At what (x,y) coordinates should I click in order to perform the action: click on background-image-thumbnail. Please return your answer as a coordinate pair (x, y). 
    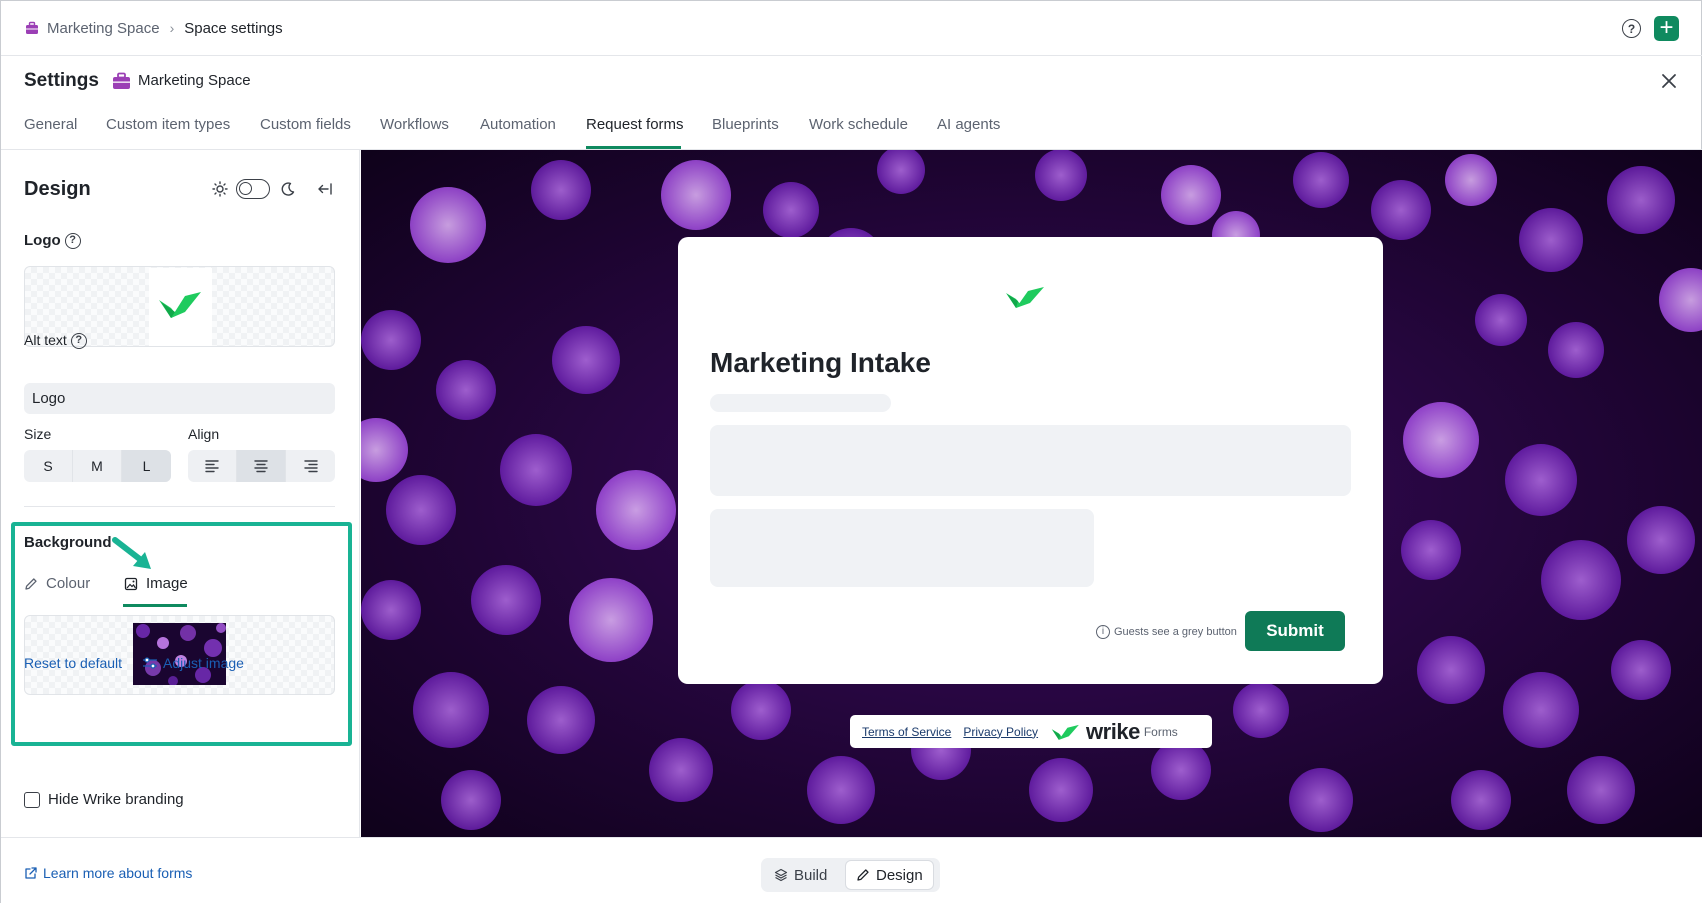
    Looking at the image, I should click on (179, 654).